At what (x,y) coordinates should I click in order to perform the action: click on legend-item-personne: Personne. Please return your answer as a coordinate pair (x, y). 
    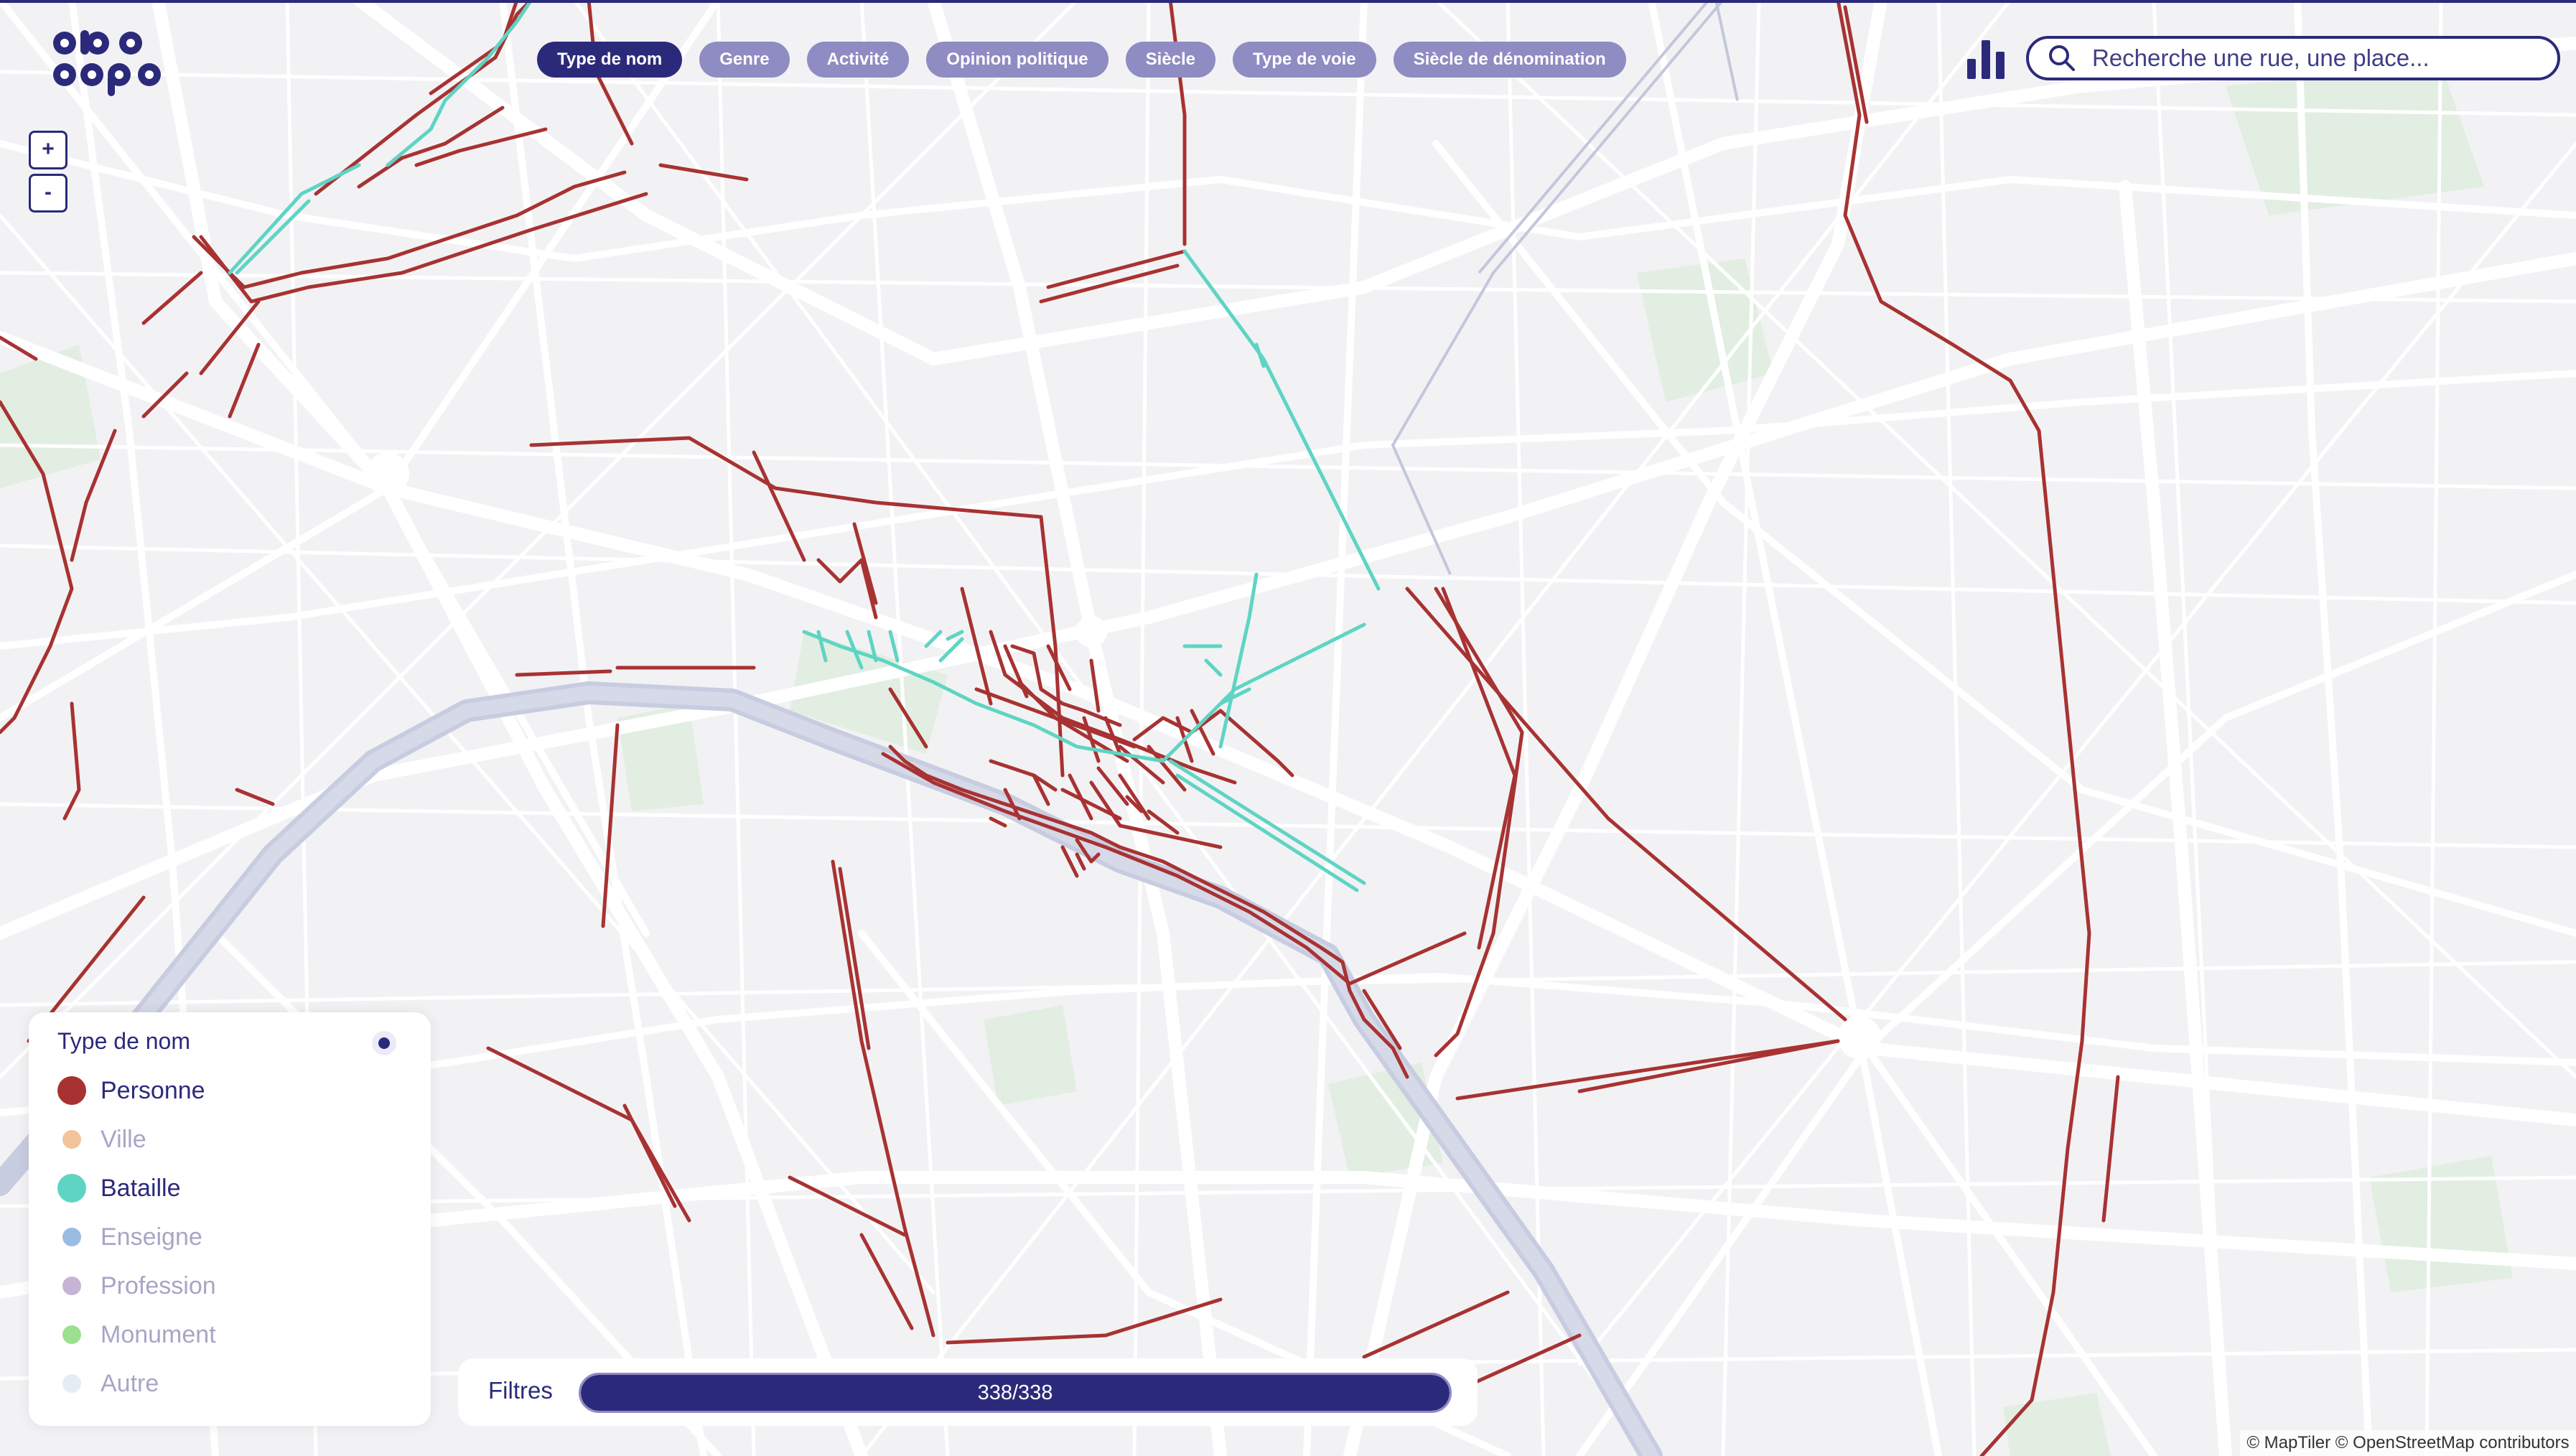
    Looking at the image, I should click on (131, 1091).